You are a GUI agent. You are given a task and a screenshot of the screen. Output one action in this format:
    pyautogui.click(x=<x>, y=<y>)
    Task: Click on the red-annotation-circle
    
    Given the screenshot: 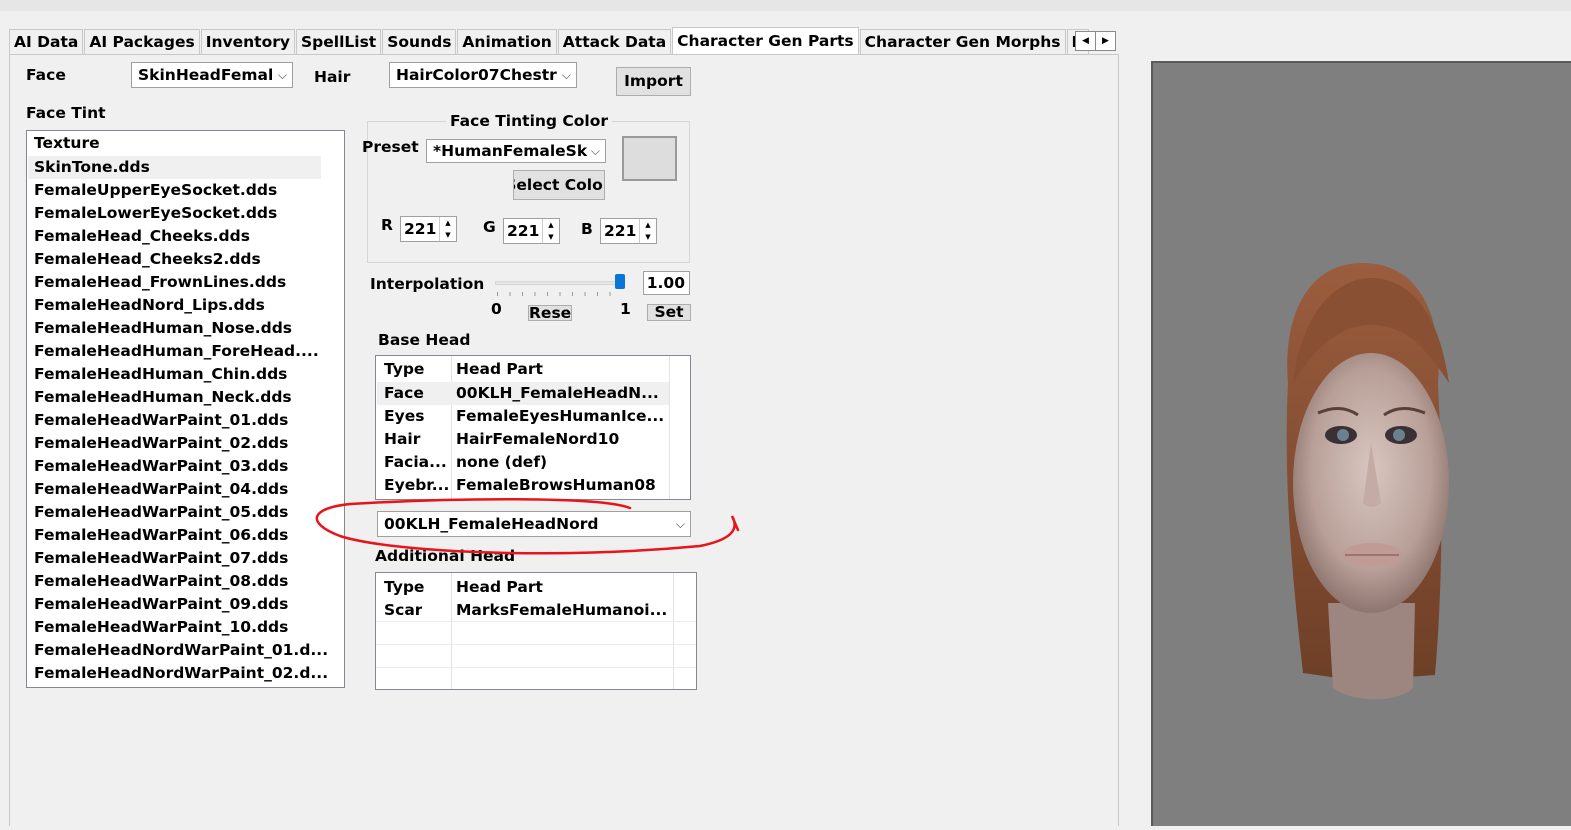 What is the action you would take?
    pyautogui.click(x=527, y=526)
    